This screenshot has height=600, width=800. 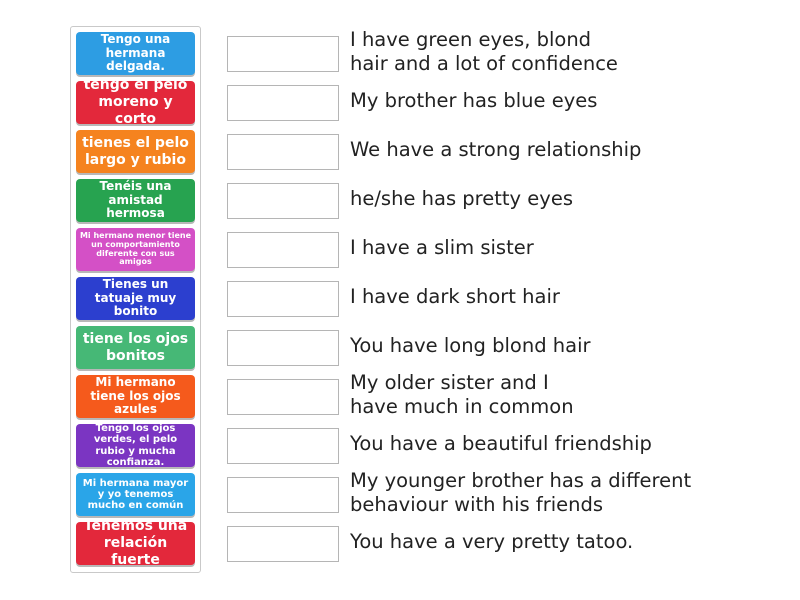 I want to click on tile-11: Tenemos una relación fuerte, so click(x=135, y=543).